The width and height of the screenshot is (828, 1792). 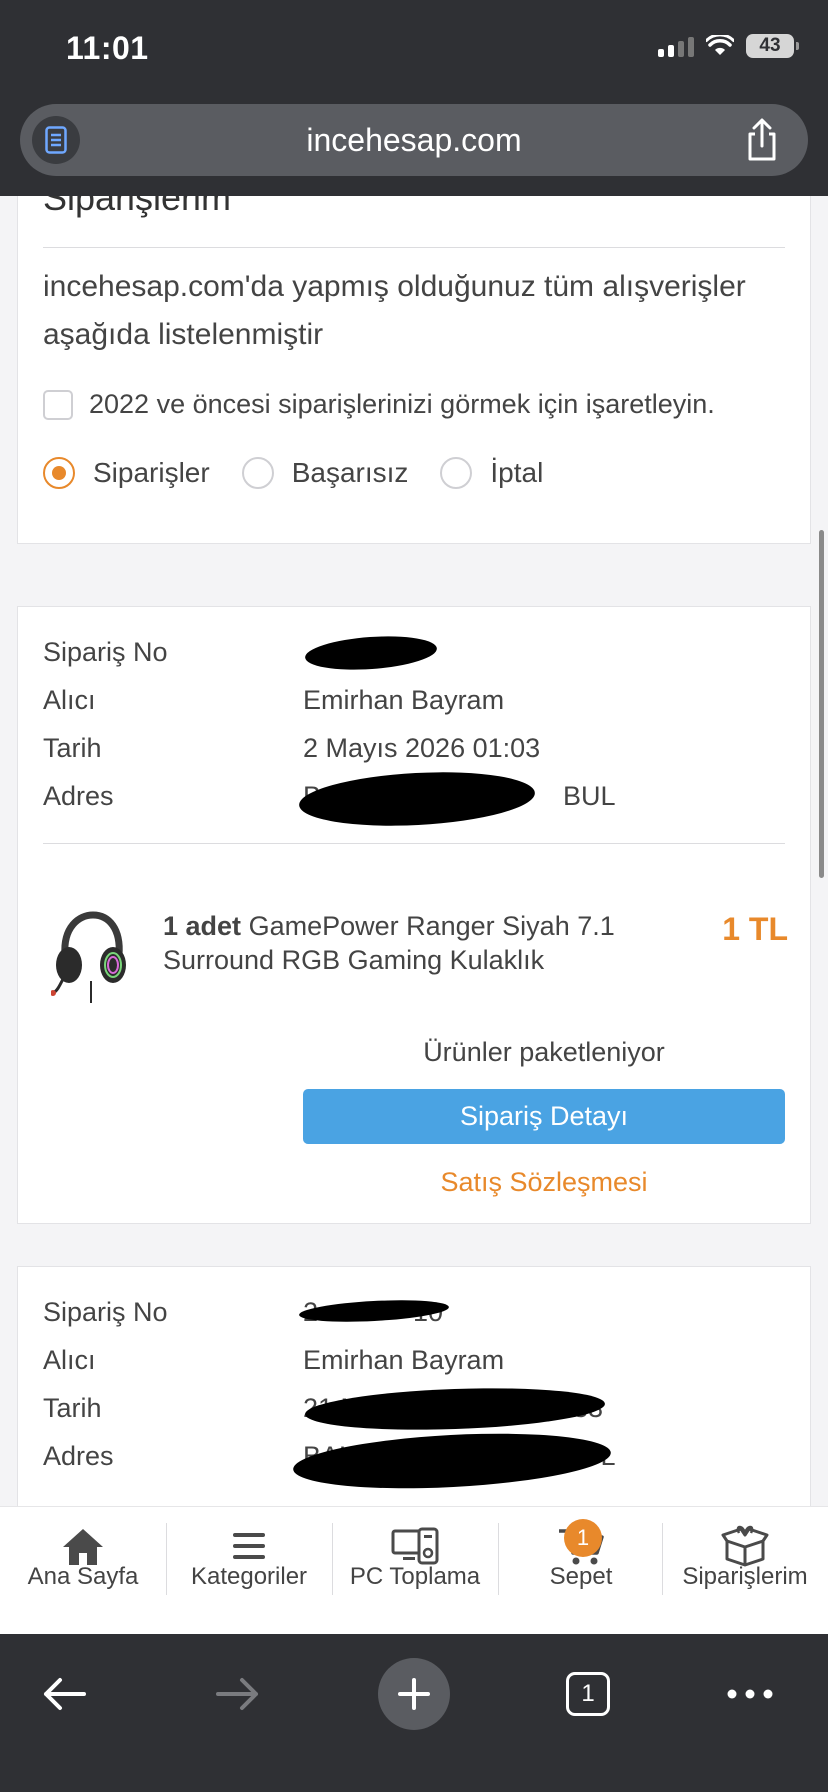 I want to click on status-indicators: 43, so click(x=728, y=46).